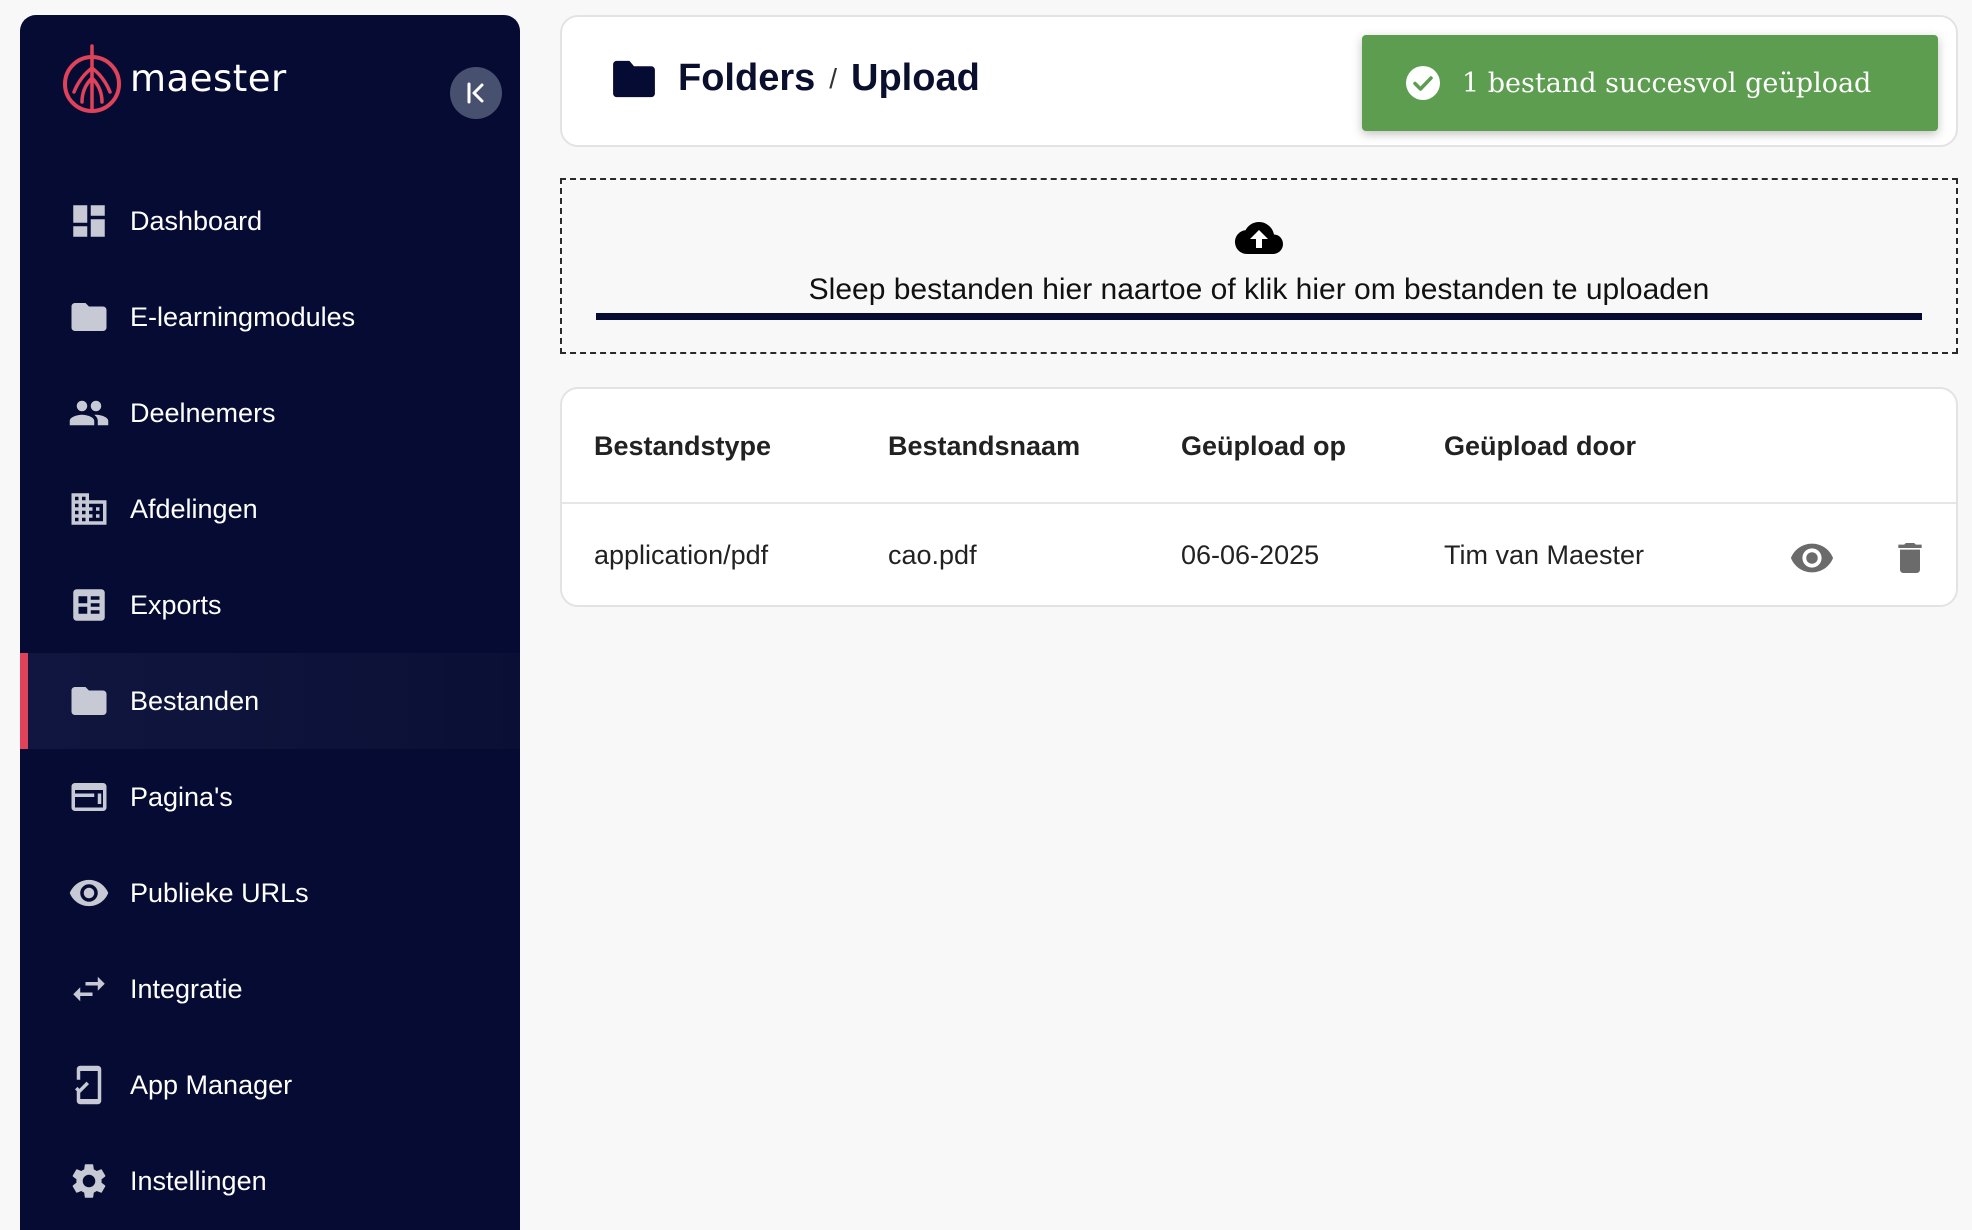  Describe the element at coordinates (89, 1181) in the screenshot. I see `gear-icon` at that location.